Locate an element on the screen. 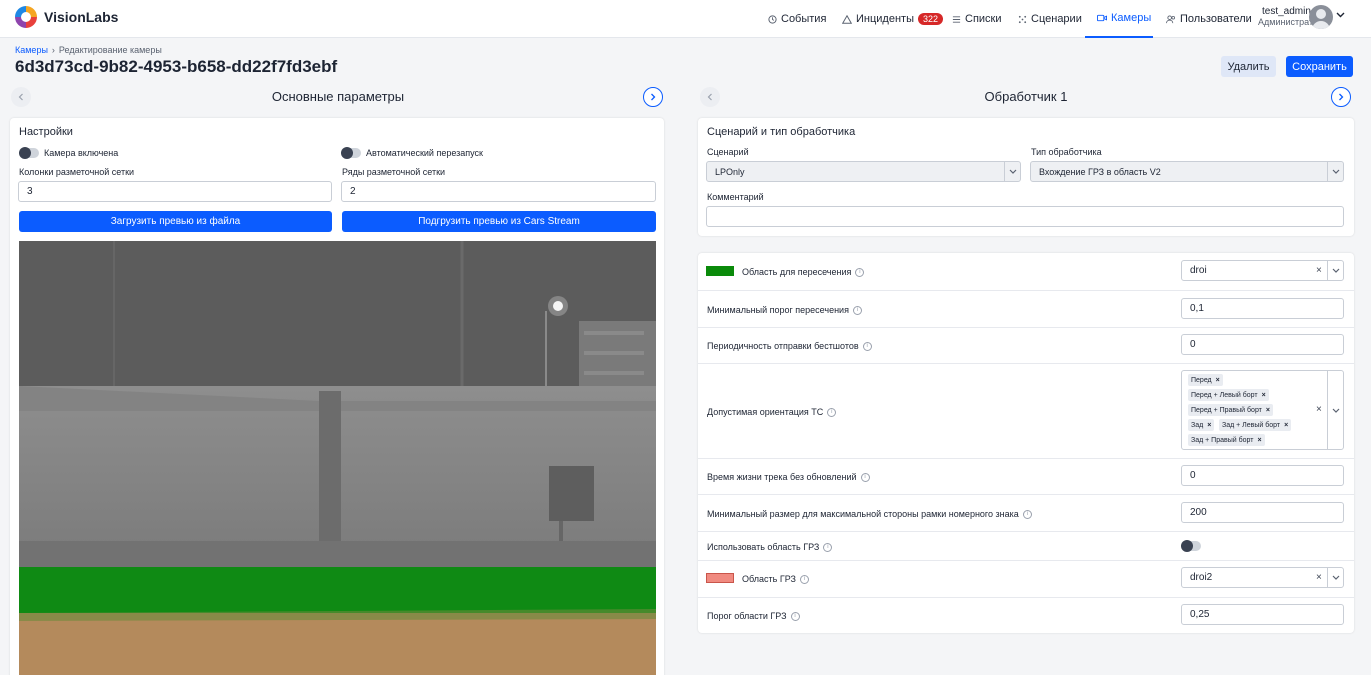  handler-title: Обработчик 1 is located at coordinates (1026, 96).